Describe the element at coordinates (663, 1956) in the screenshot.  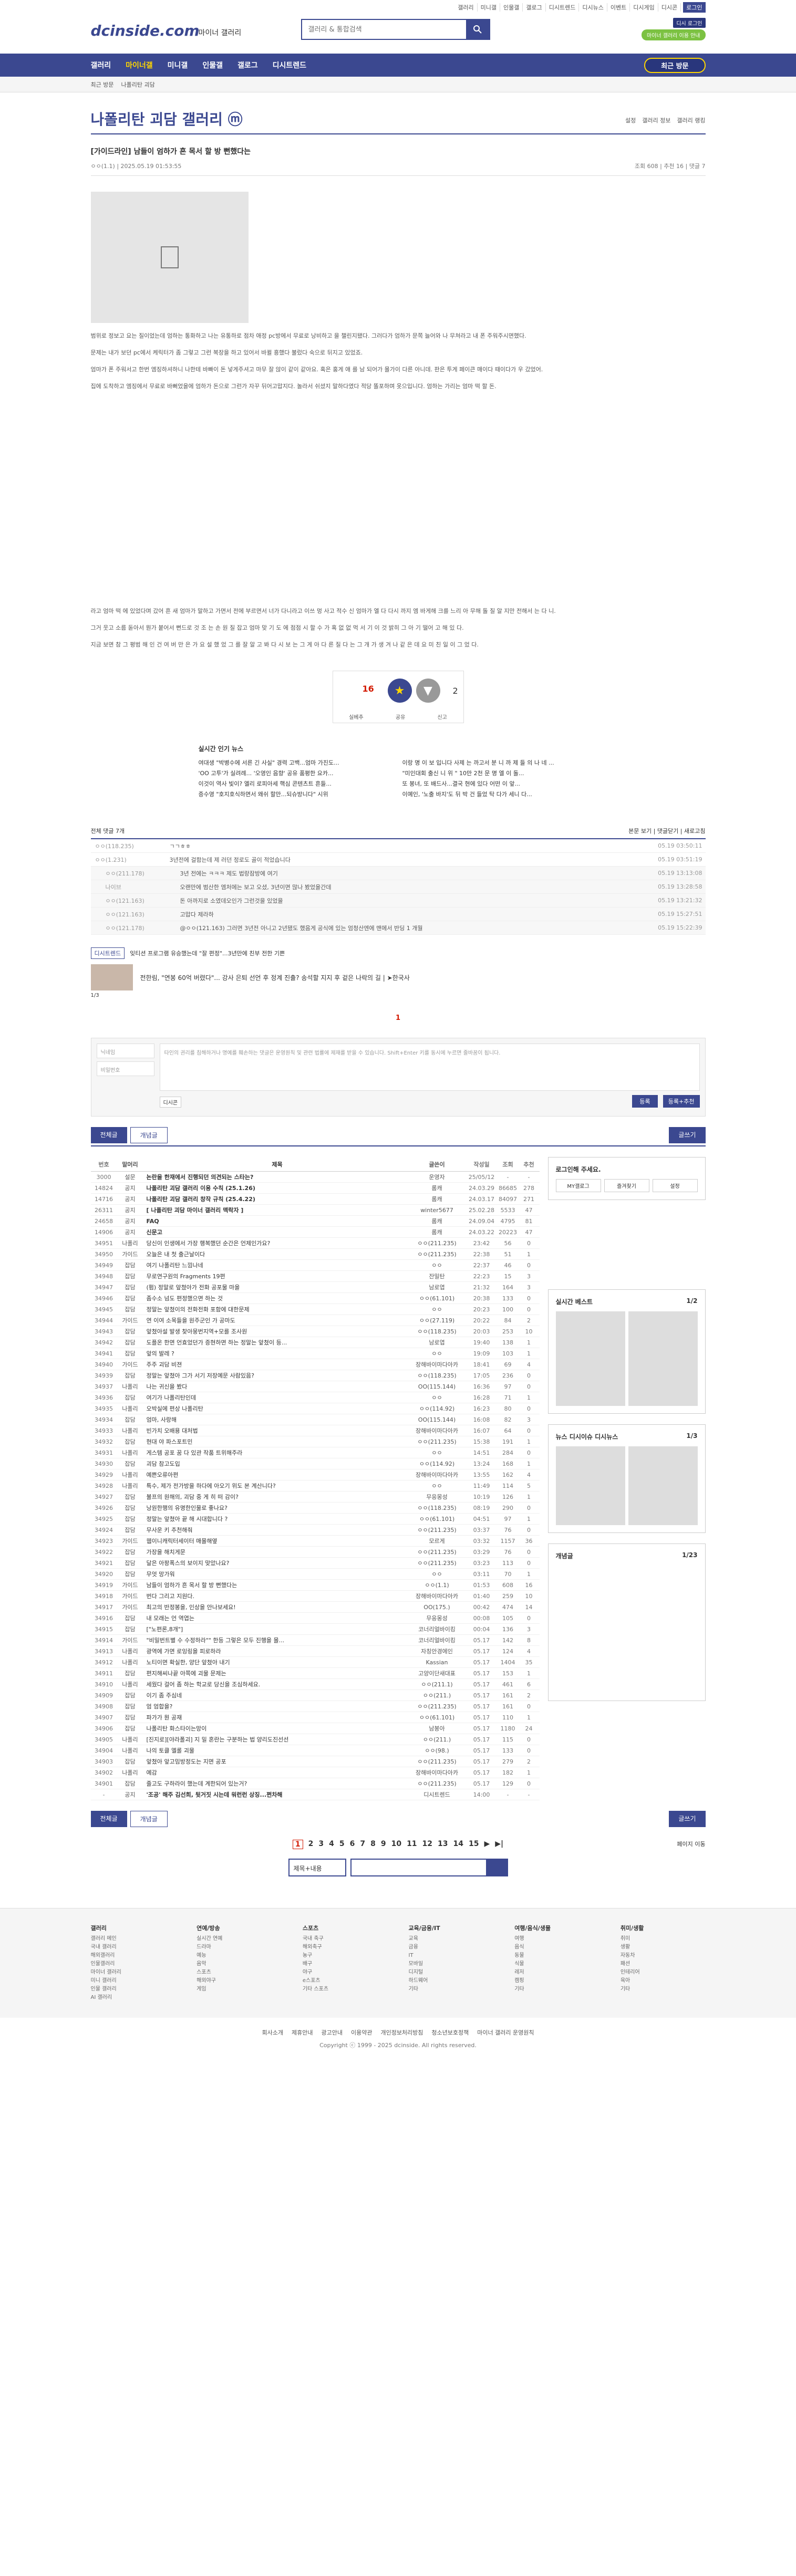
I see `footer-link: 자동차` at that location.